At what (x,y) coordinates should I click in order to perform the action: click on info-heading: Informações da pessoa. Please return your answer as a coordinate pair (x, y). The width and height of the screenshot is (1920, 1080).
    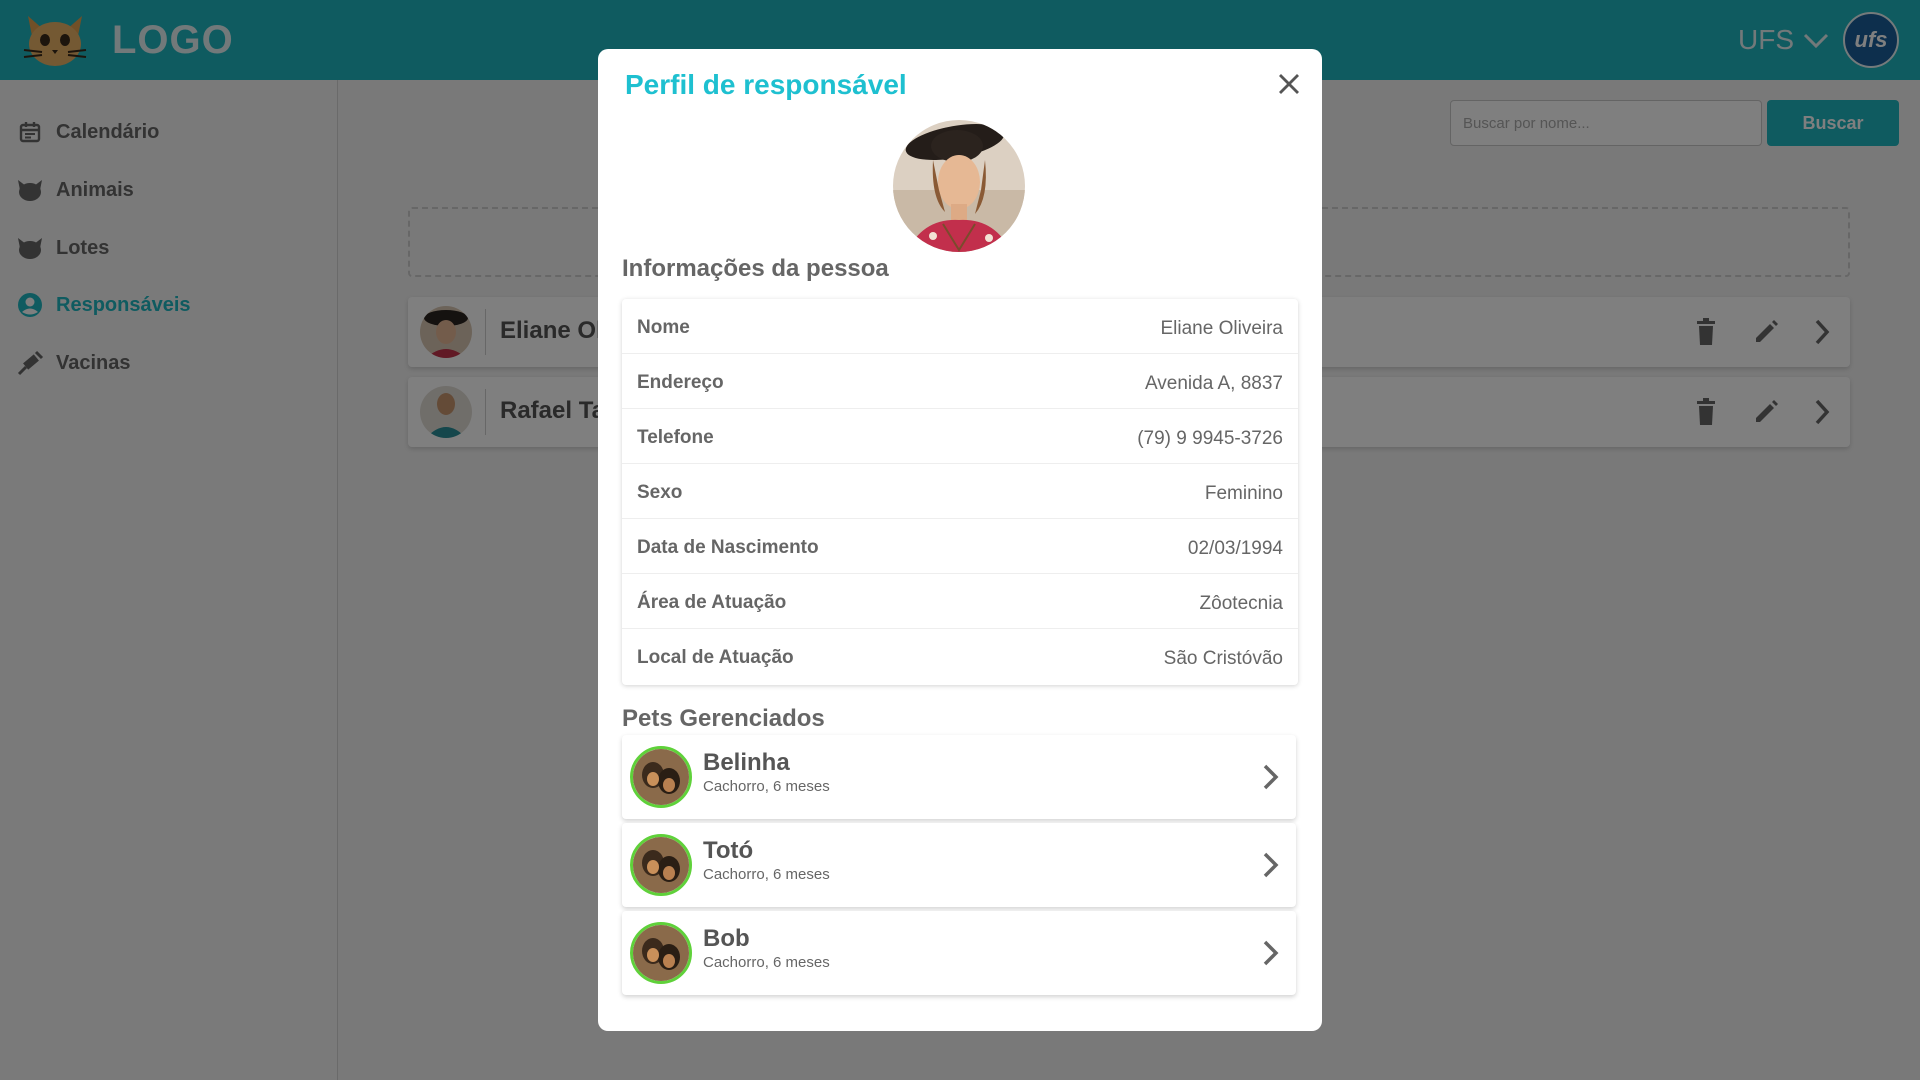
    Looking at the image, I should click on (755, 268).